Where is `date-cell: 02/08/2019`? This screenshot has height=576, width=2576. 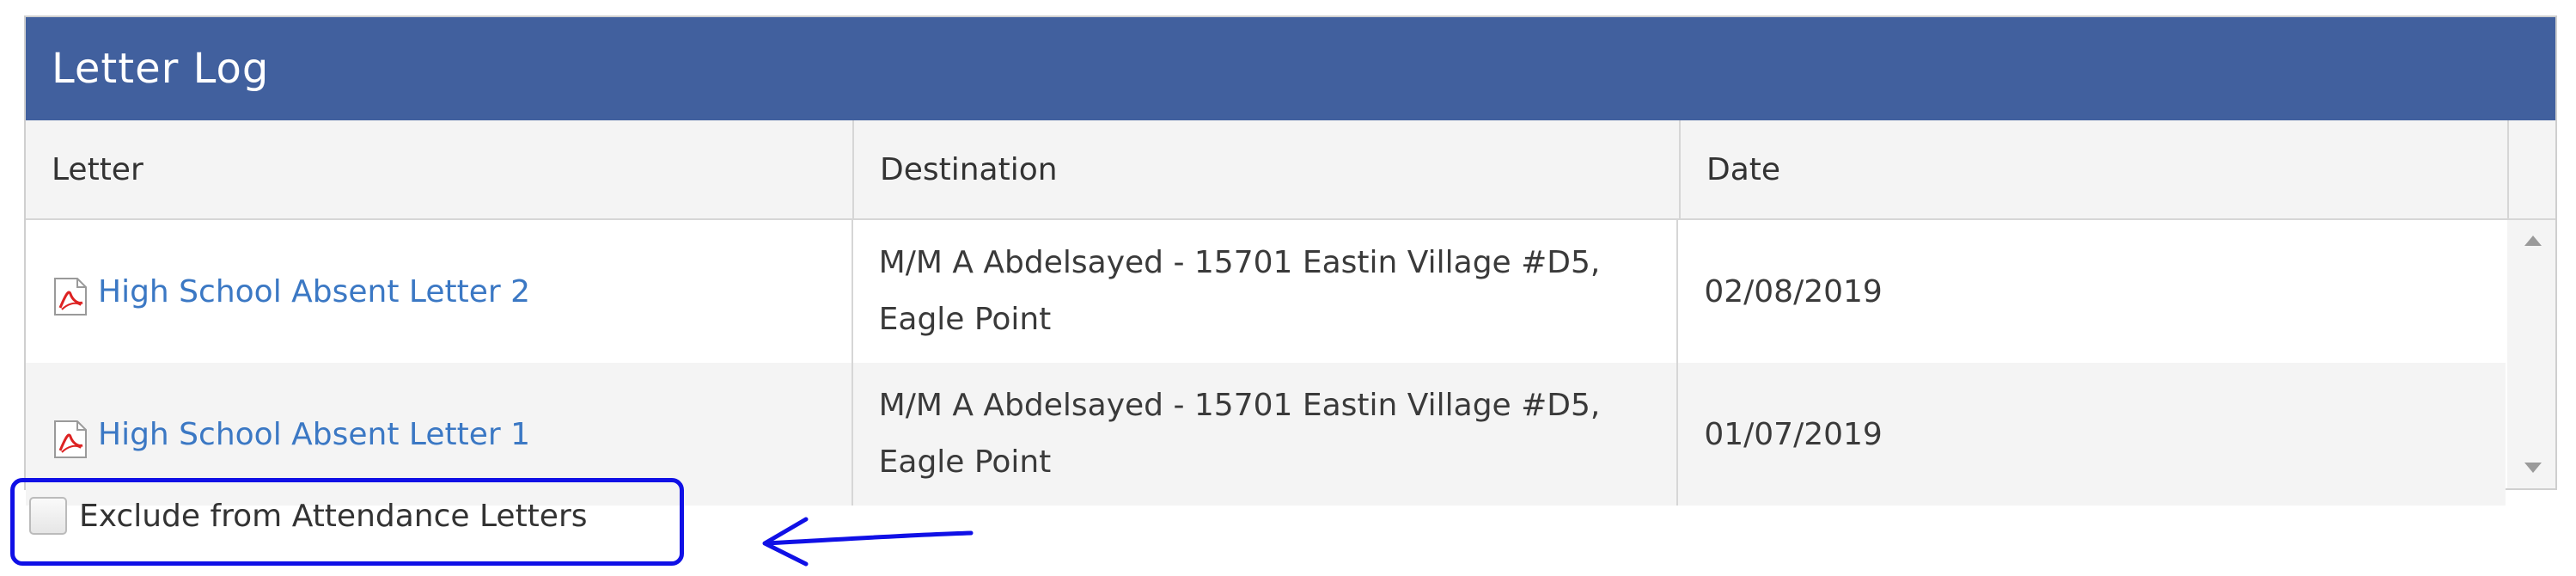 date-cell: 02/08/2019 is located at coordinates (1794, 291).